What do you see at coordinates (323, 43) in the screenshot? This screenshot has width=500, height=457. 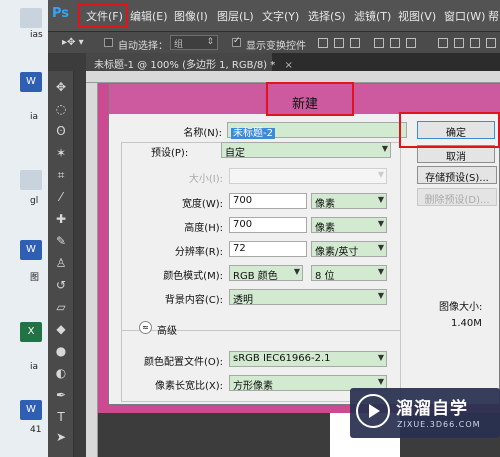 I see `align-top-icon` at bounding box center [323, 43].